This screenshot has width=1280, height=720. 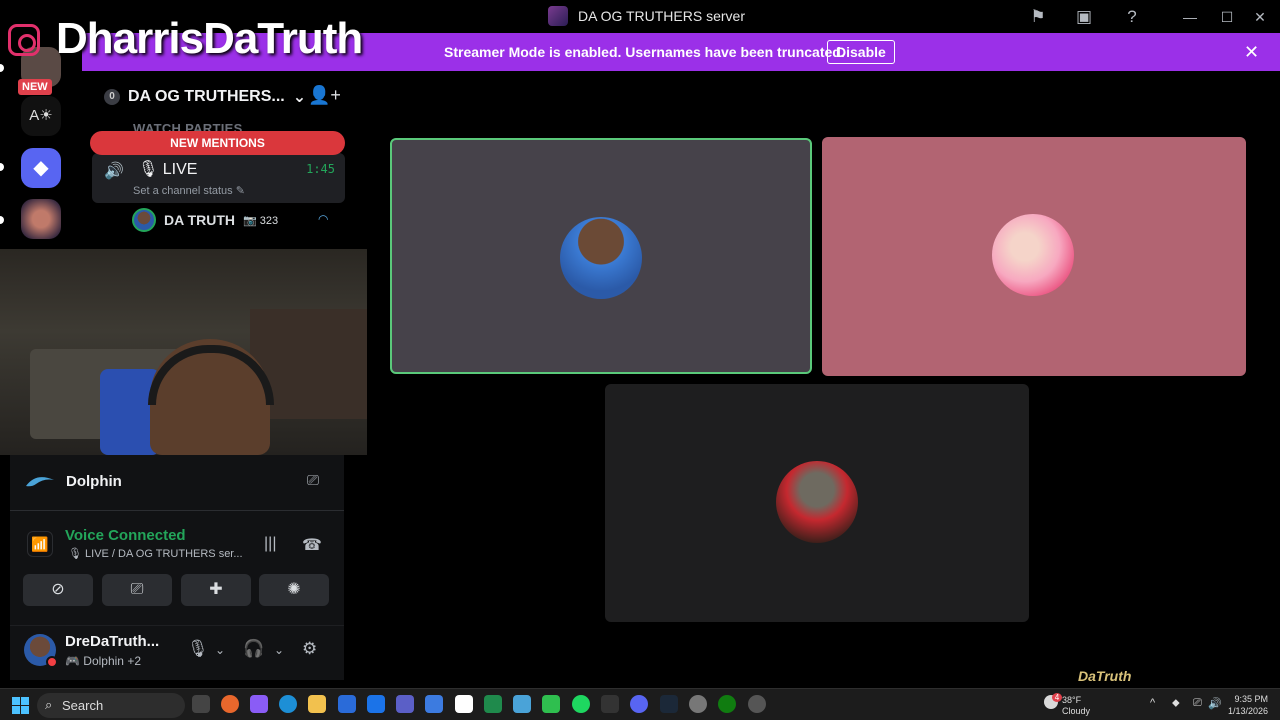 What do you see at coordinates (183, 191) in the screenshot?
I see `channel-status-text: Set a channel status` at bounding box center [183, 191].